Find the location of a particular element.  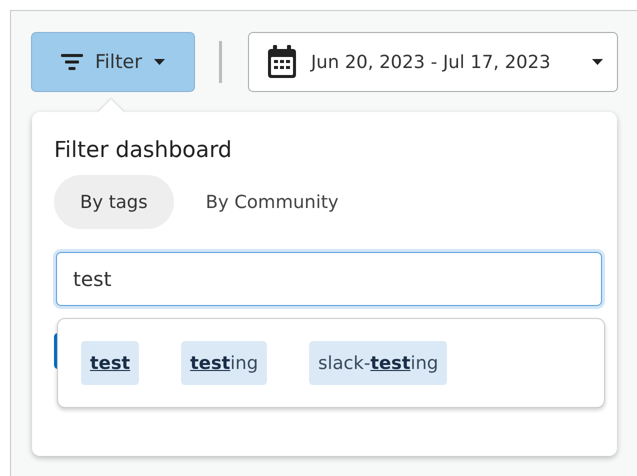

tag-suggestion: test is located at coordinates (110, 363).